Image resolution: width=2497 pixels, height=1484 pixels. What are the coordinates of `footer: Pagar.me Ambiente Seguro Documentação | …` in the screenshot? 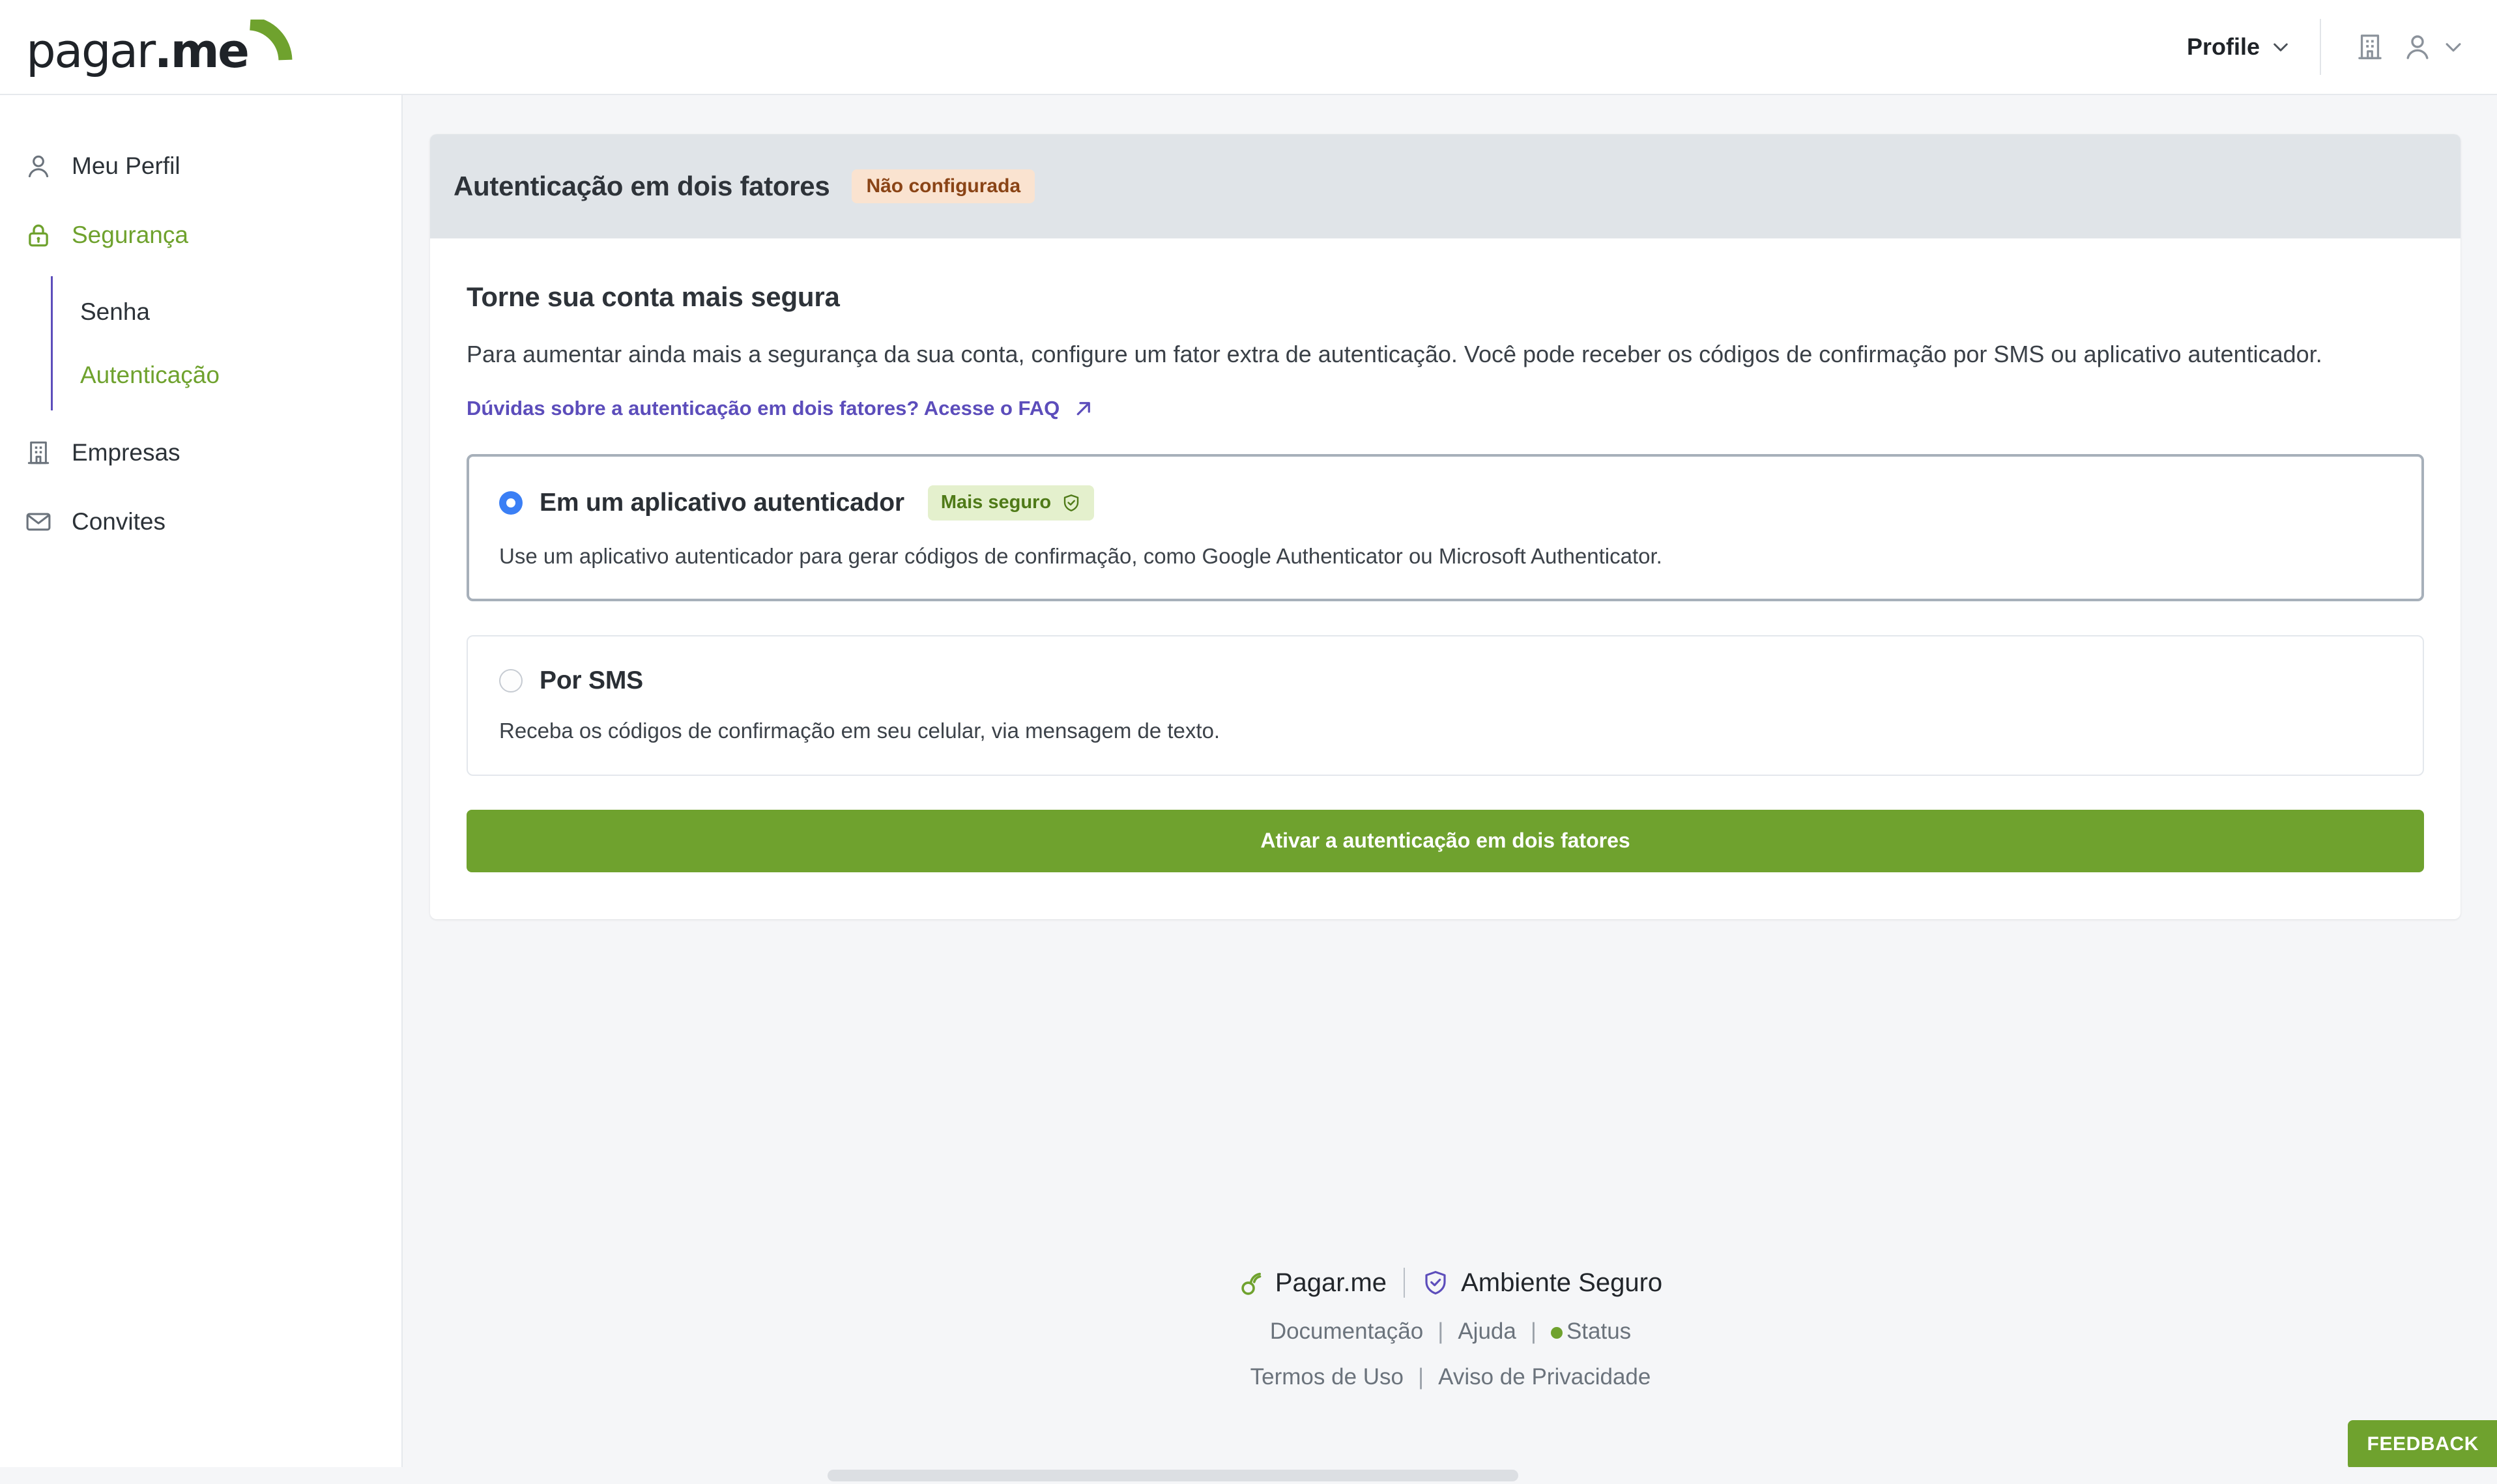 It's located at (1450, 1329).